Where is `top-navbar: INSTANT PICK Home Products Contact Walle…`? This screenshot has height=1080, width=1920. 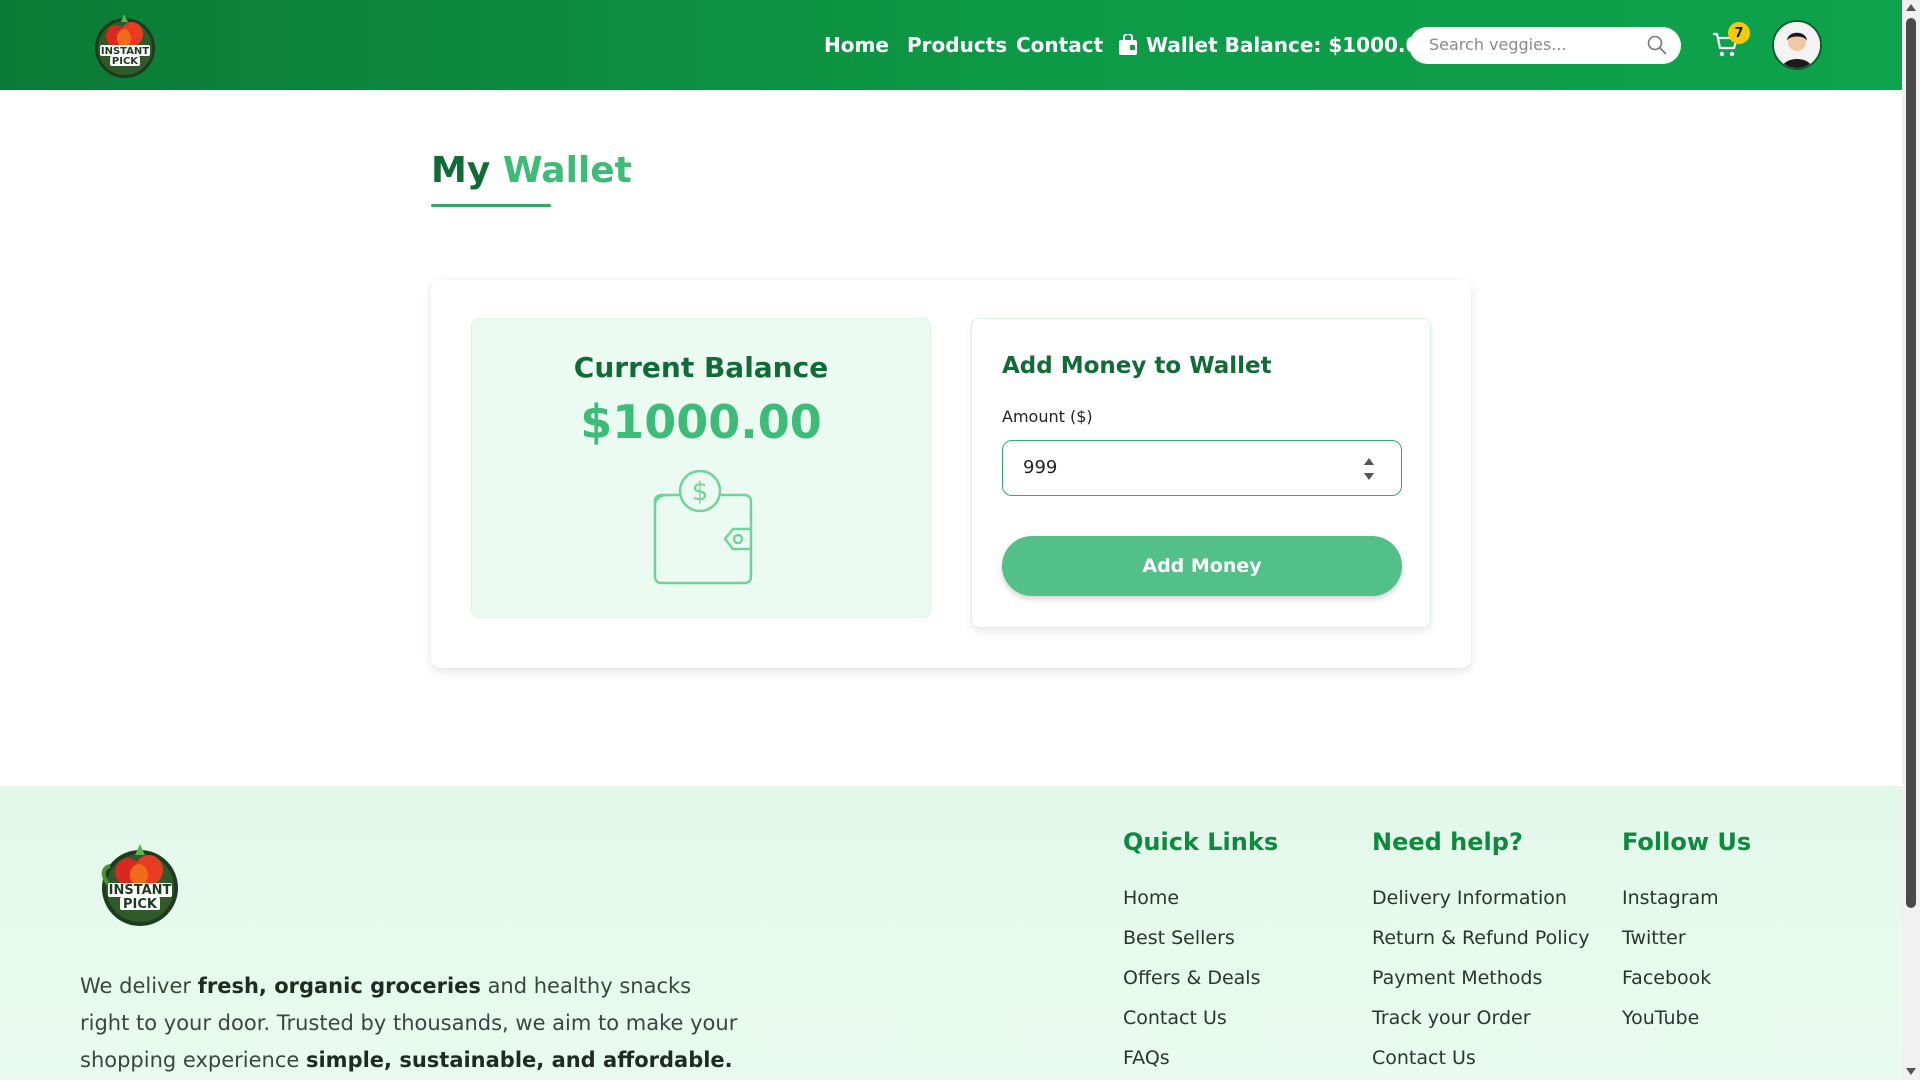
top-navbar: INSTANT PICK Home Products Contact Walle… is located at coordinates (951, 45).